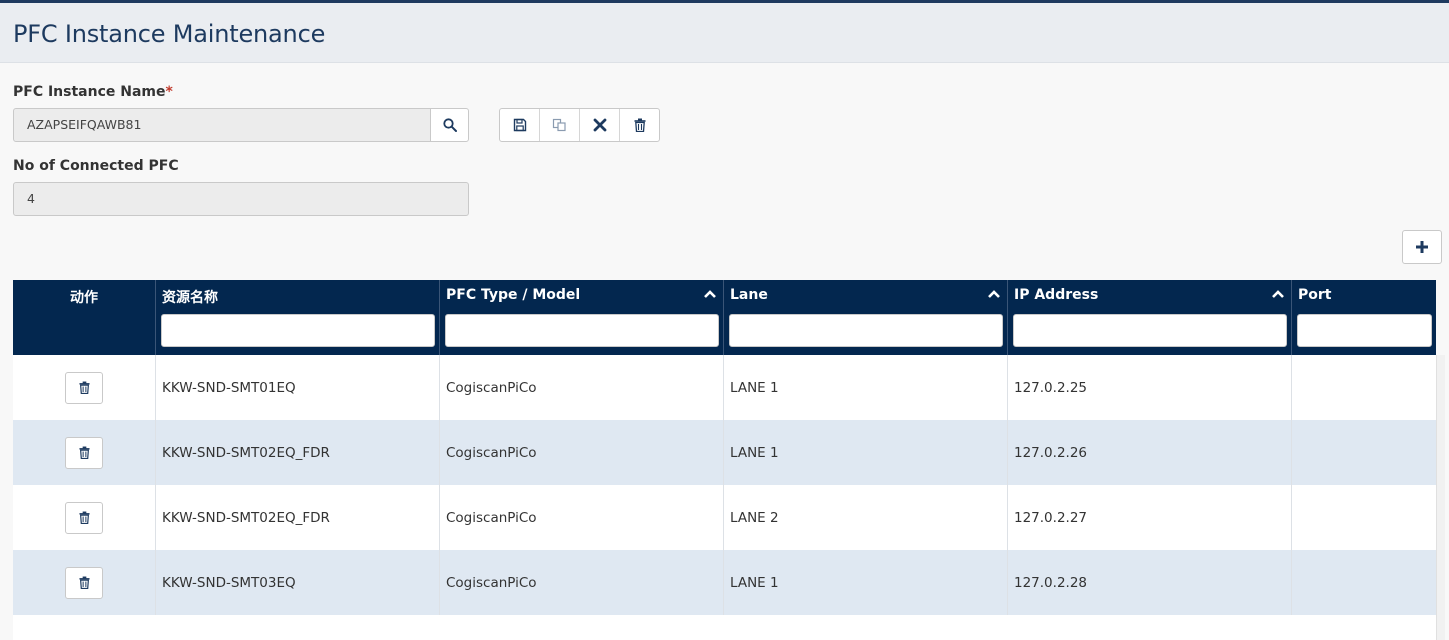 This screenshot has width=1449, height=640. I want to click on filter-input-port, so click(1364, 330).